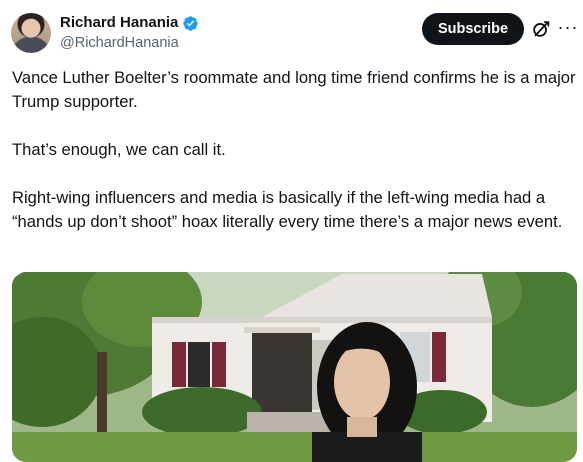  Describe the element at coordinates (473, 29) in the screenshot. I see `subscribe-button: Subscribe` at that location.